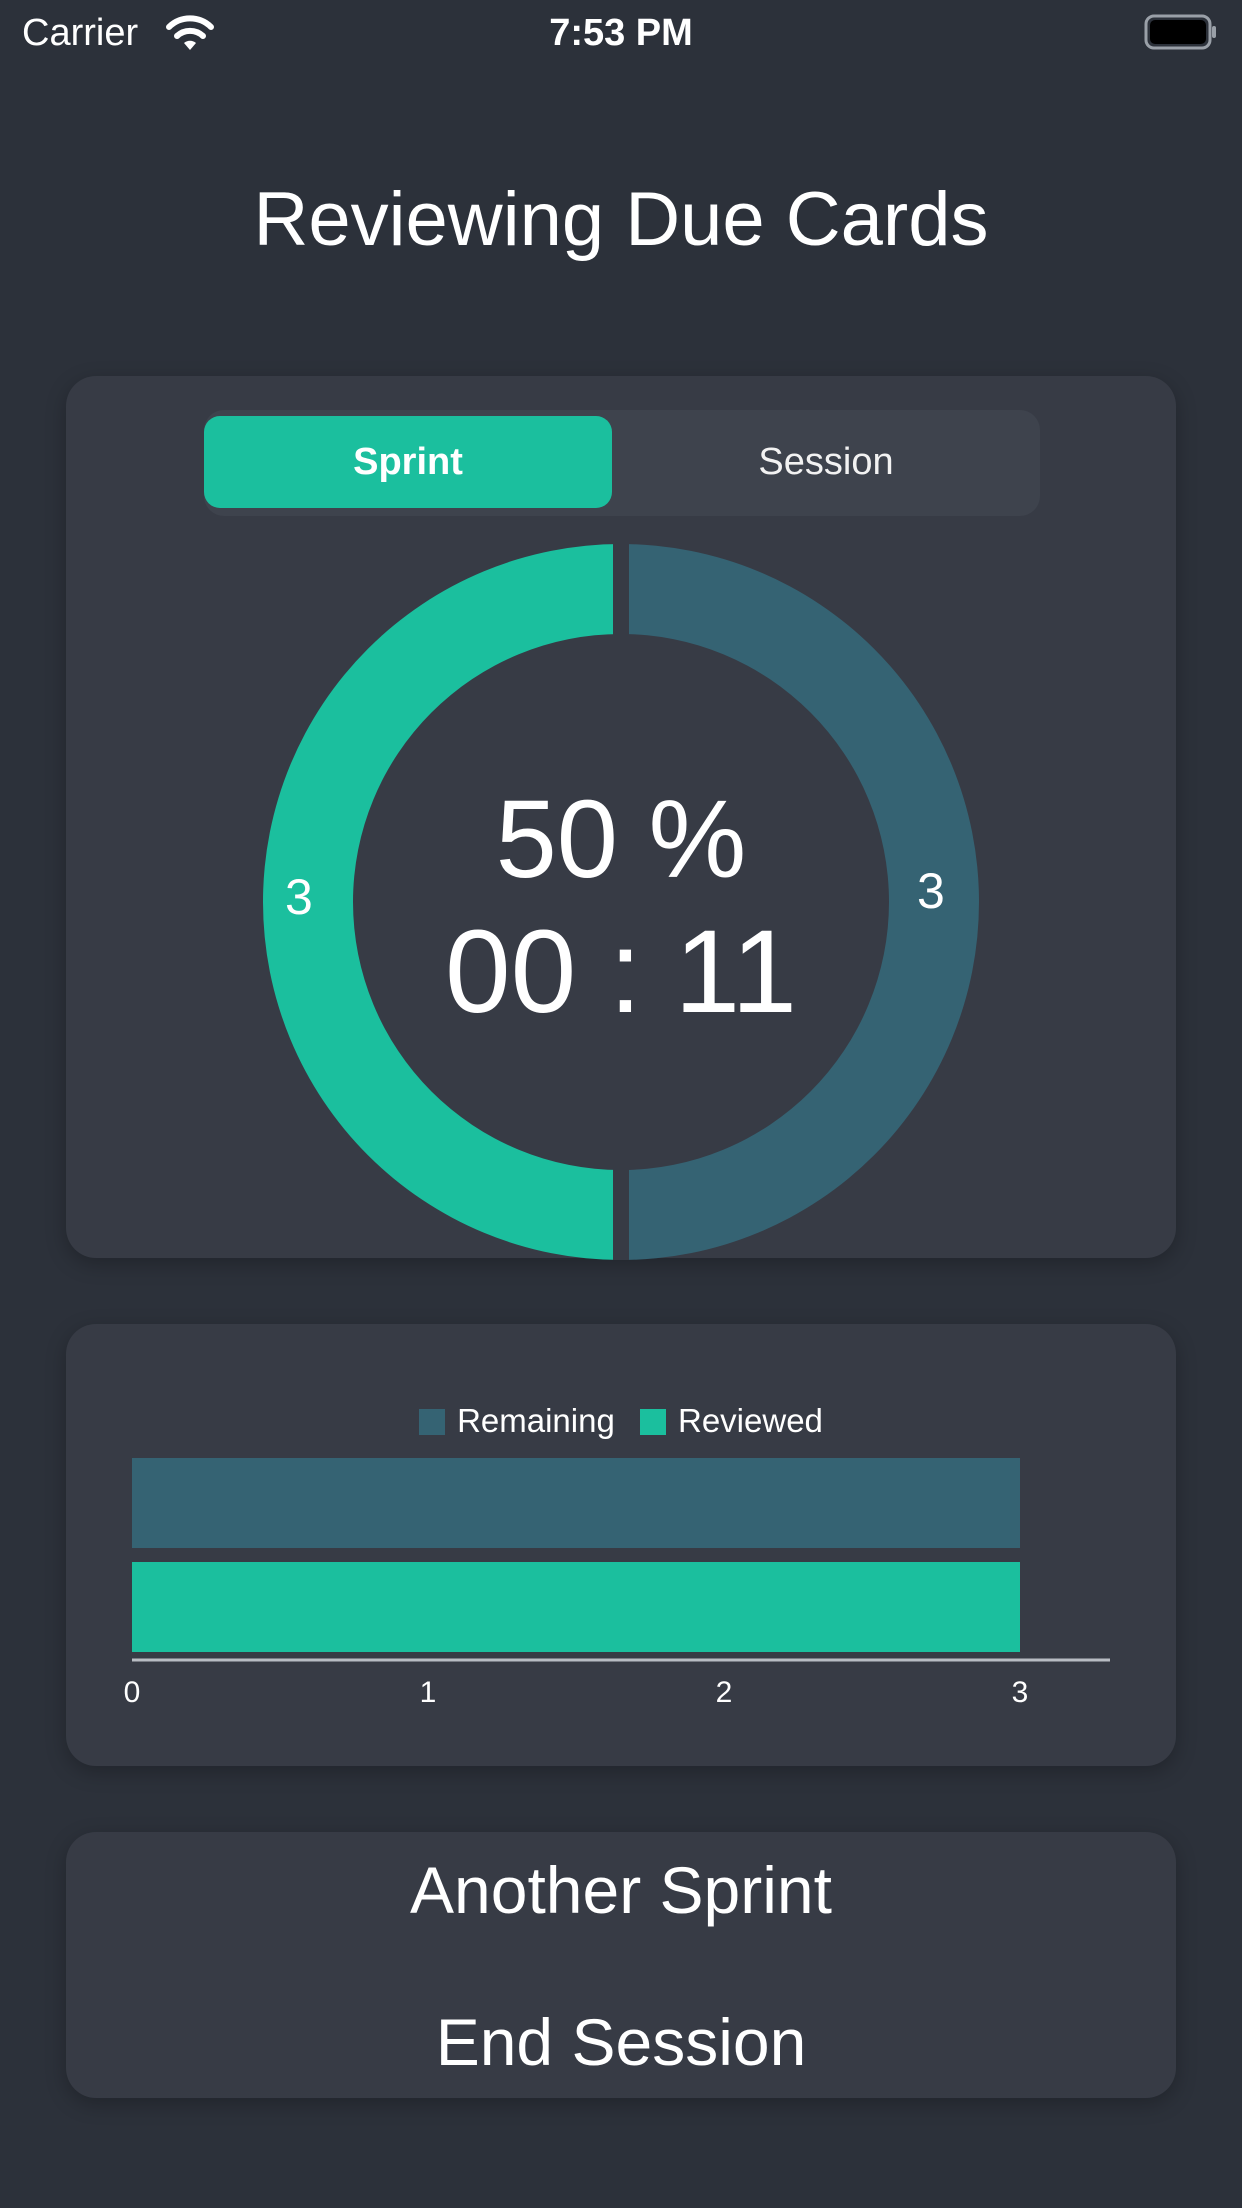  What do you see at coordinates (621, 219) in the screenshot?
I see `page-title: Reviewing Due Cards` at bounding box center [621, 219].